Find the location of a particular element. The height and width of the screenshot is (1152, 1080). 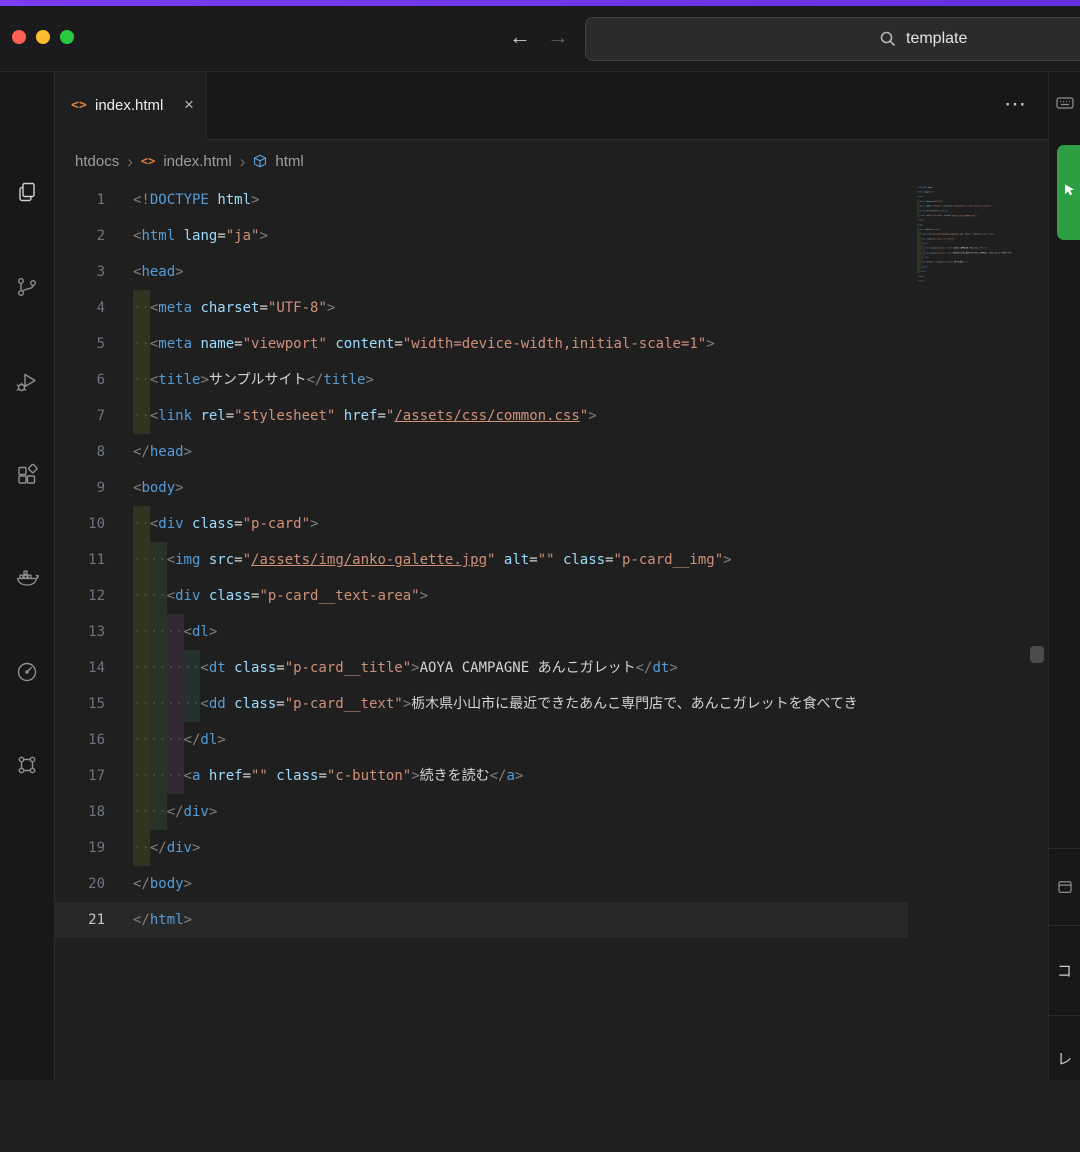

code-line: 4 ··<meta charset="UTF-8"> is located at coordinates (551, 308).